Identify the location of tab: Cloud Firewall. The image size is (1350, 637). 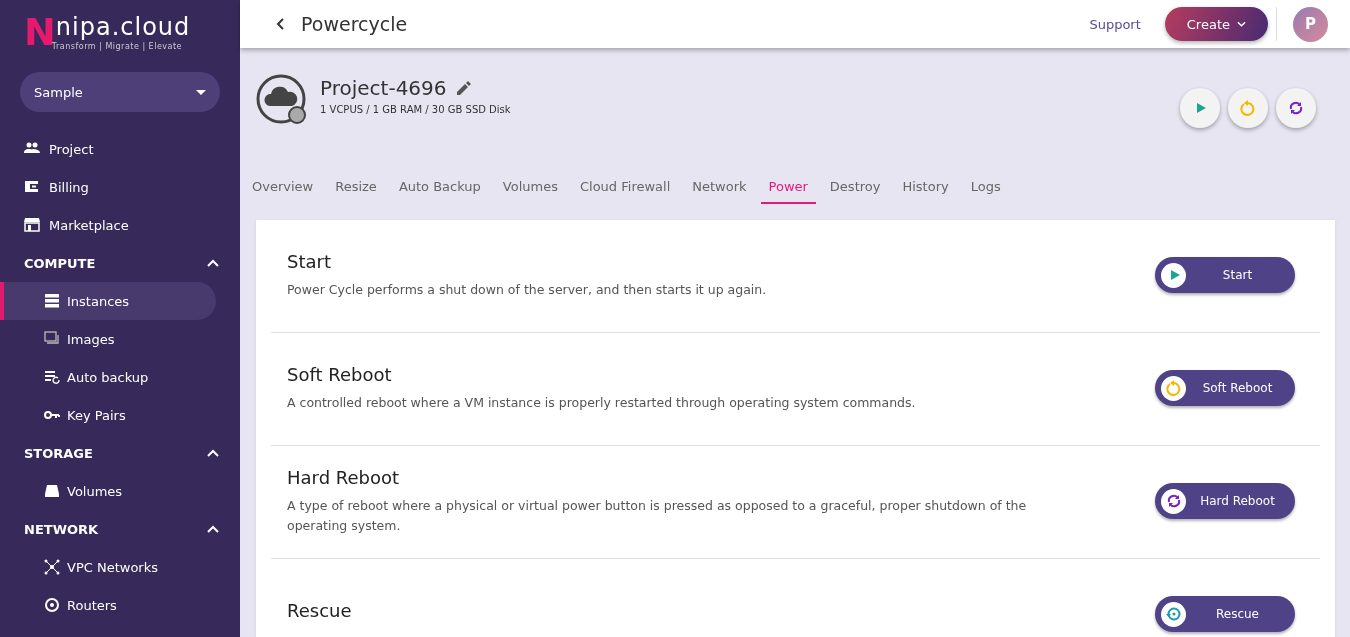
(625, 186).